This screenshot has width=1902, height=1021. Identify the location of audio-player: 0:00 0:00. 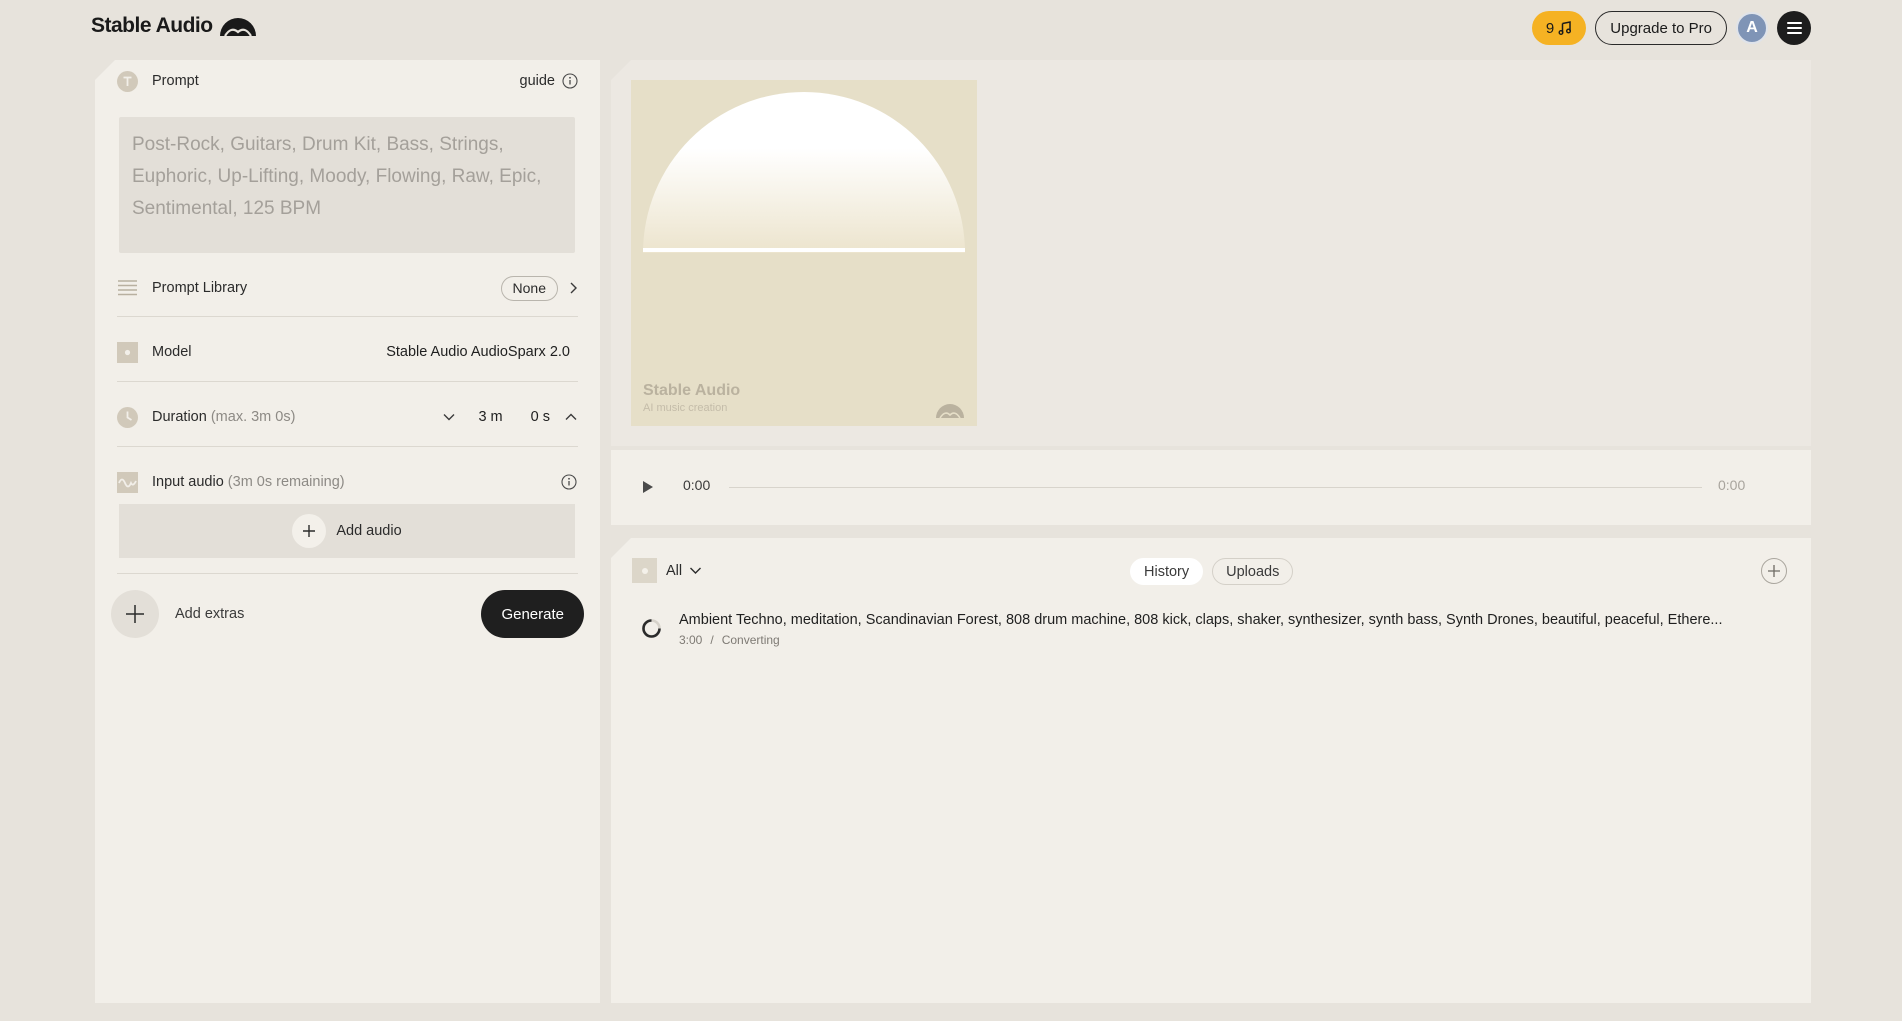
(1211, 487).